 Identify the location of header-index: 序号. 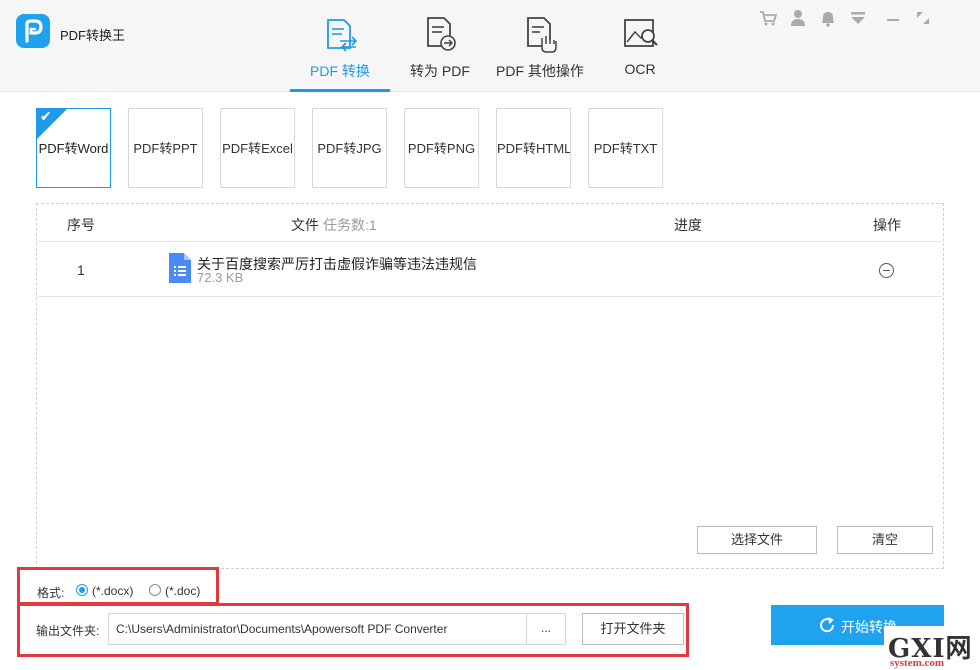
(81, 225).